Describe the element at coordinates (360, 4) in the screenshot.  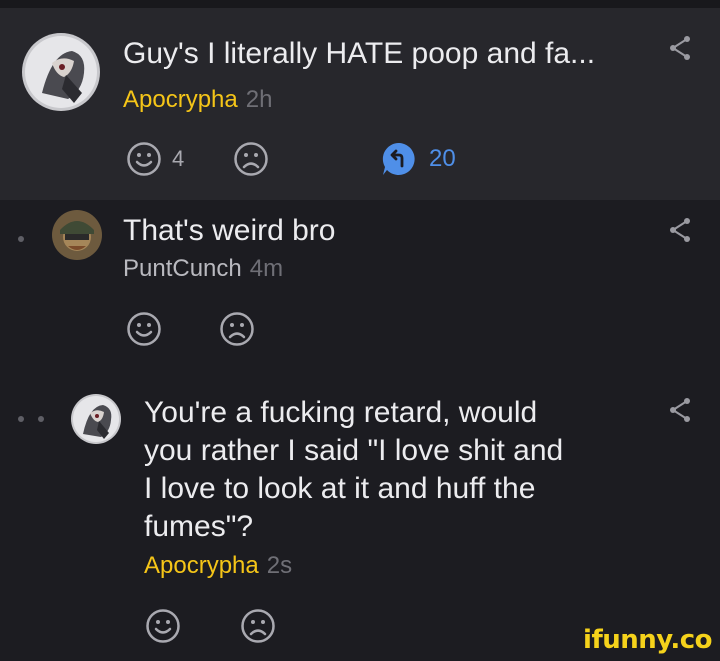
I see `top-strip` at that location.